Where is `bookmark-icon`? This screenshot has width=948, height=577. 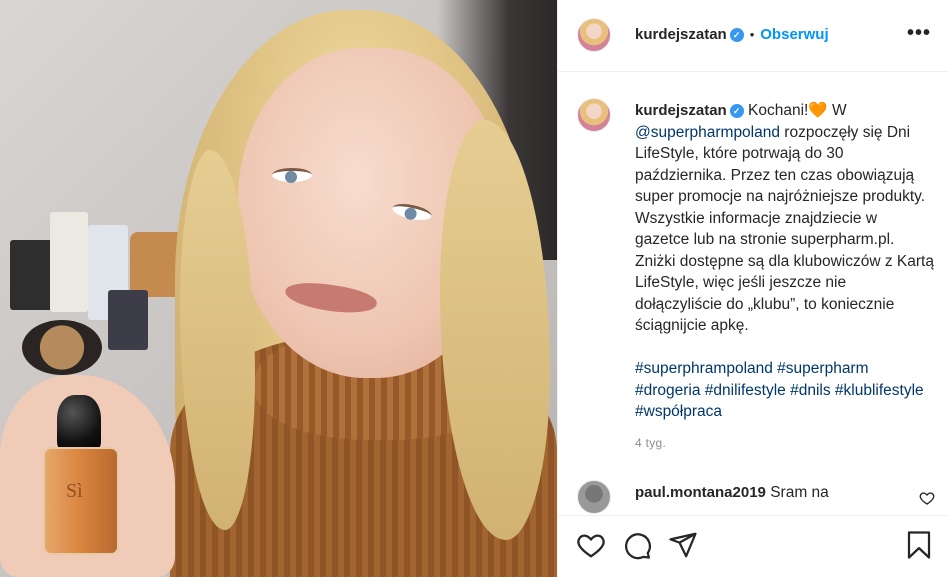
bookmark-icon is located at coordinates (919, 545).